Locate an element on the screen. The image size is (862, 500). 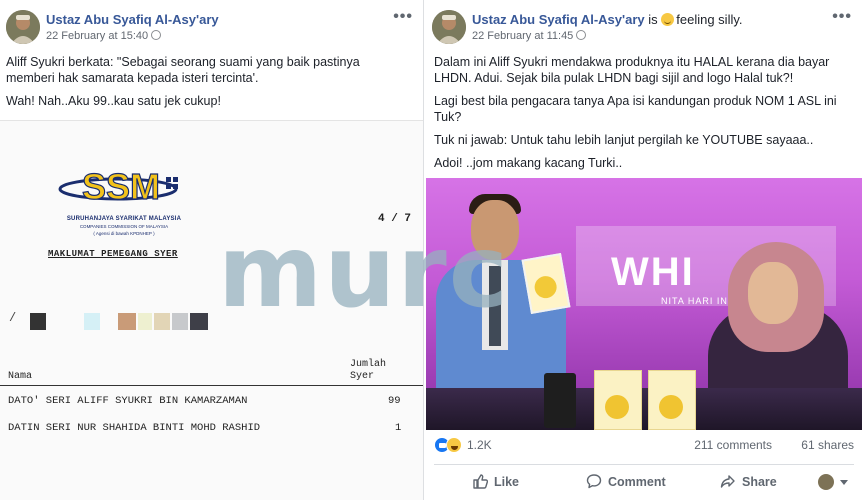
shaker-bottle is located at coordinates (560, 400).